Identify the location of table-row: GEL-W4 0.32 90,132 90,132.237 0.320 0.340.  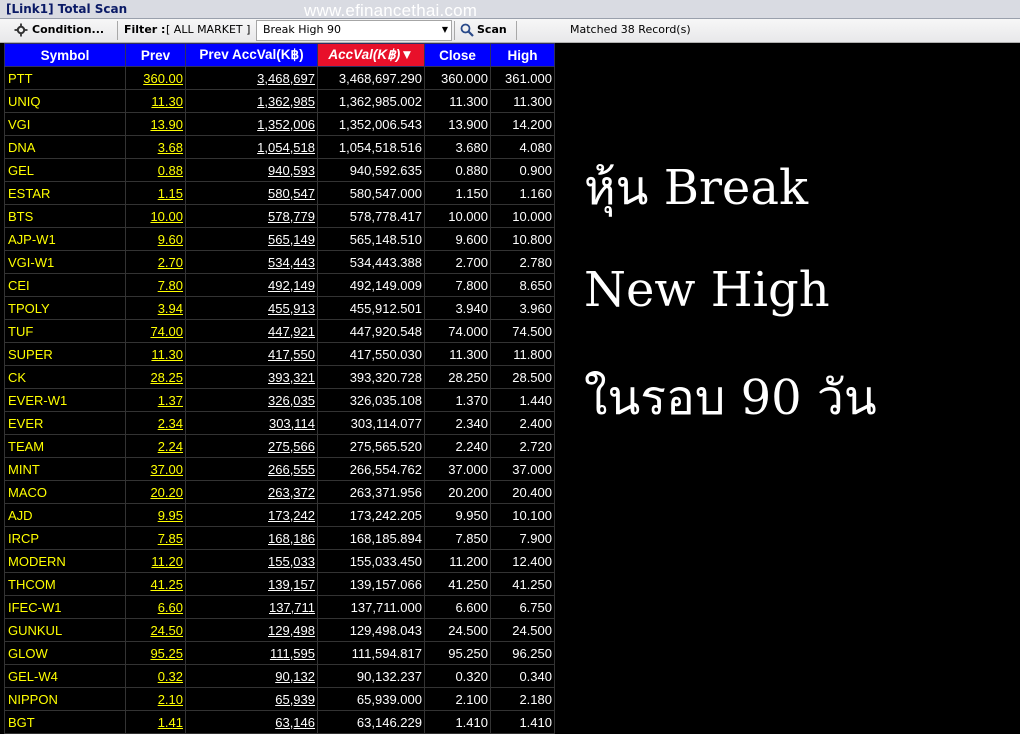
(279, 676).